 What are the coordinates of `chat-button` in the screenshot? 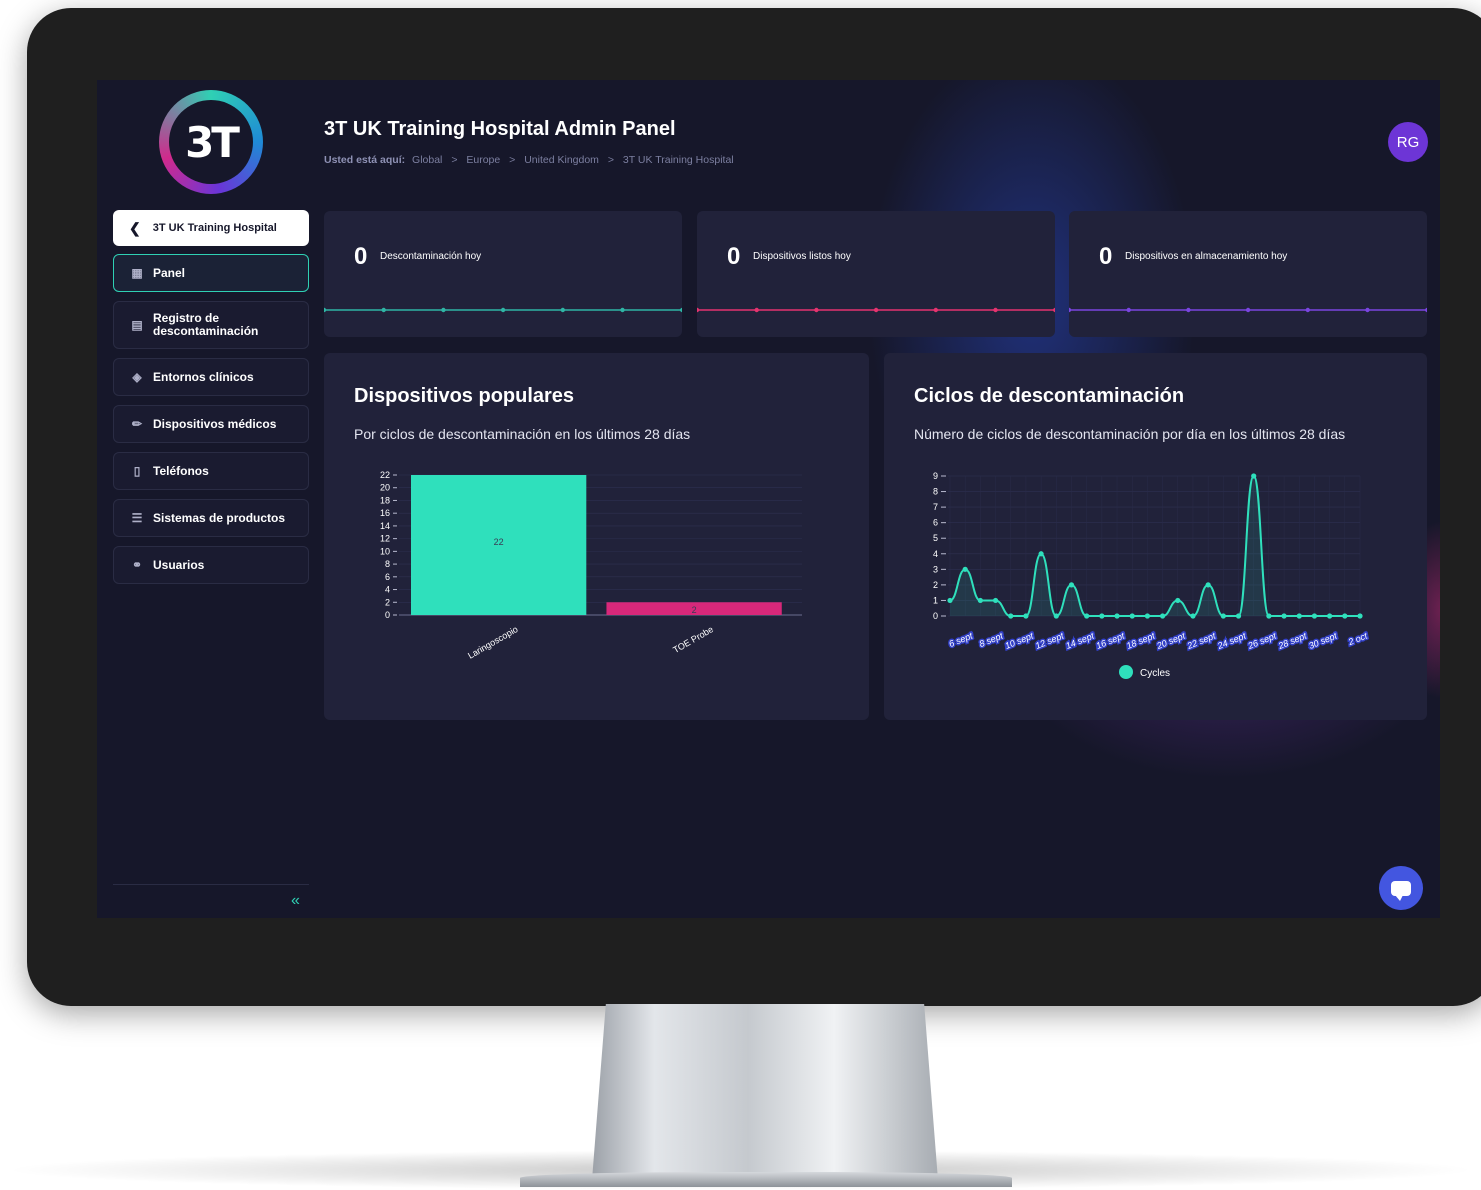 It's located at (1401, 888).